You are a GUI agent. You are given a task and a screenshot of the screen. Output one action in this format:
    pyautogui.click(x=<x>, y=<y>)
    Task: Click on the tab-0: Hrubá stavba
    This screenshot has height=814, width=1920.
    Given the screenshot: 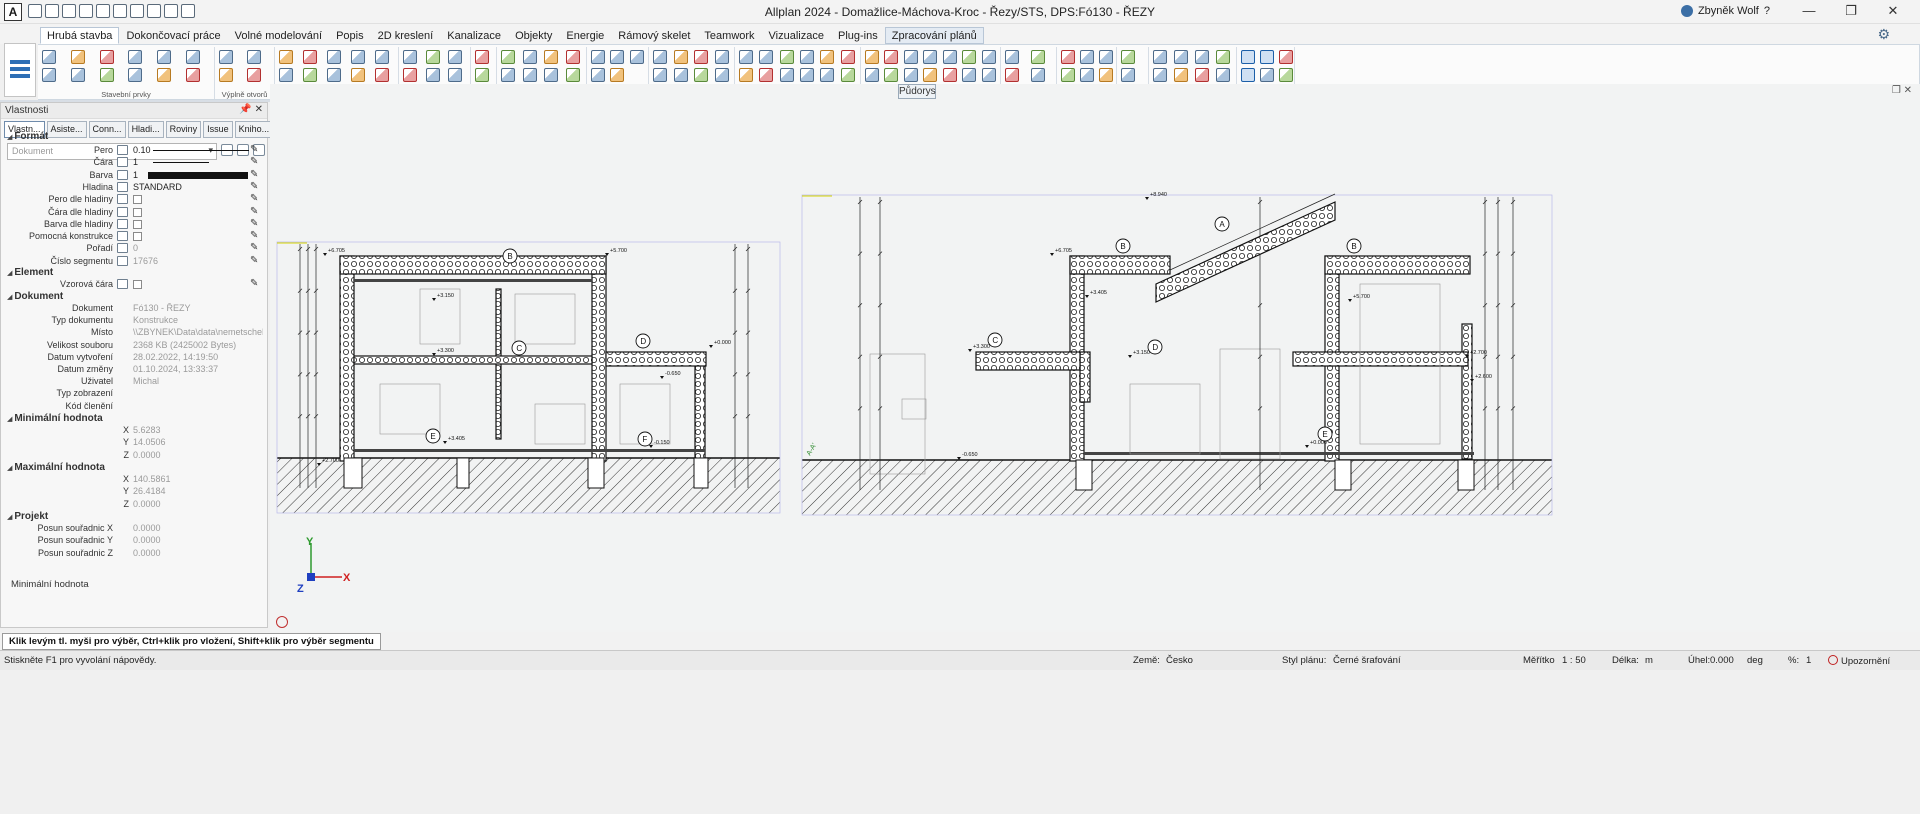 What is the action you would take?
    pyautogui.click(x=80, y=35)
    